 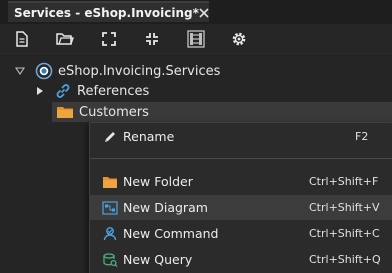 I want to click on menu-item-shortcut: Ctrl+Shift+F, so click(x=344, y=181).